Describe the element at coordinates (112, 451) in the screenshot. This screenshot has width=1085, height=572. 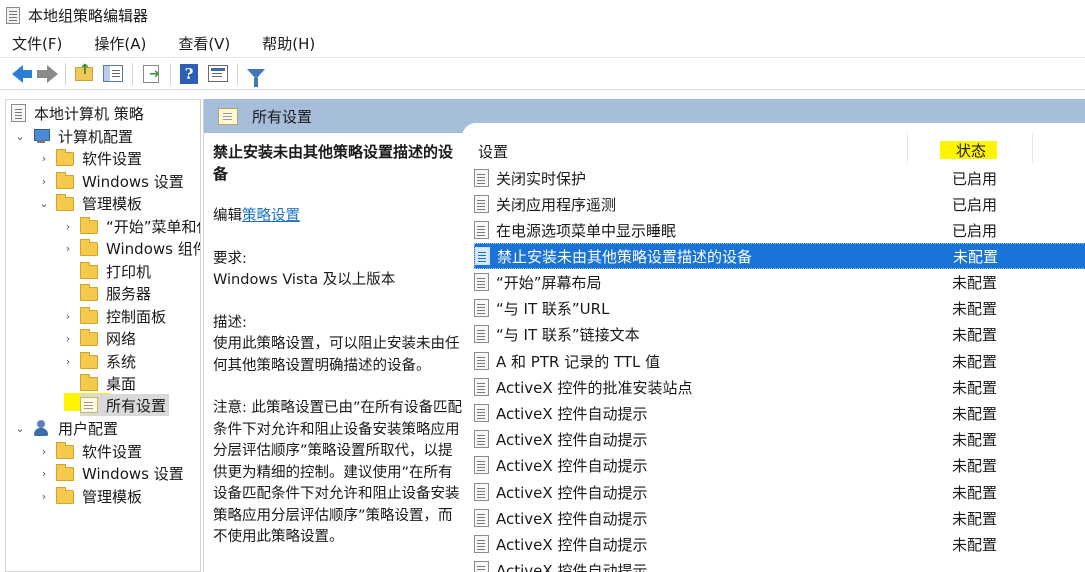
I see `tree-node-label: 软件设置` at that location.